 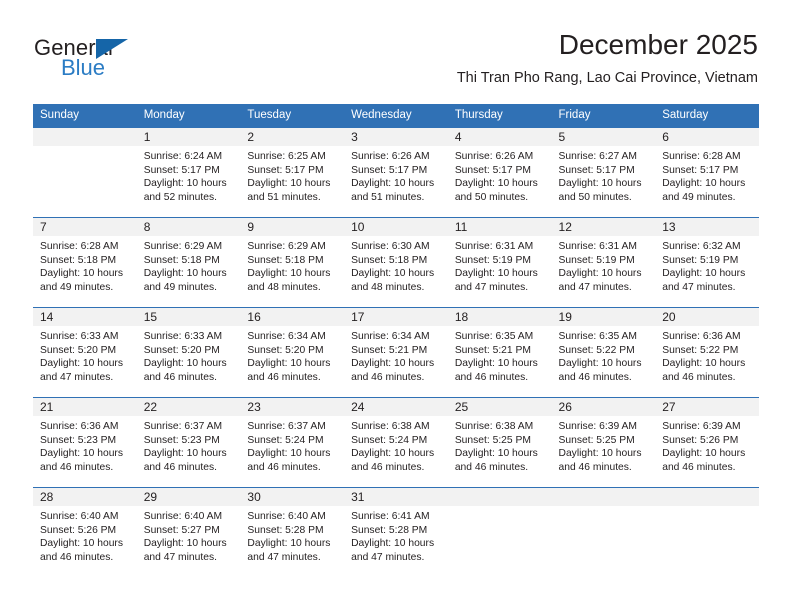 What do you see at coordinates (701, 426) in the screenshot?
I see `sunrise-text: Sunrise: 6:39 AM` at bounding box center [701, 426].